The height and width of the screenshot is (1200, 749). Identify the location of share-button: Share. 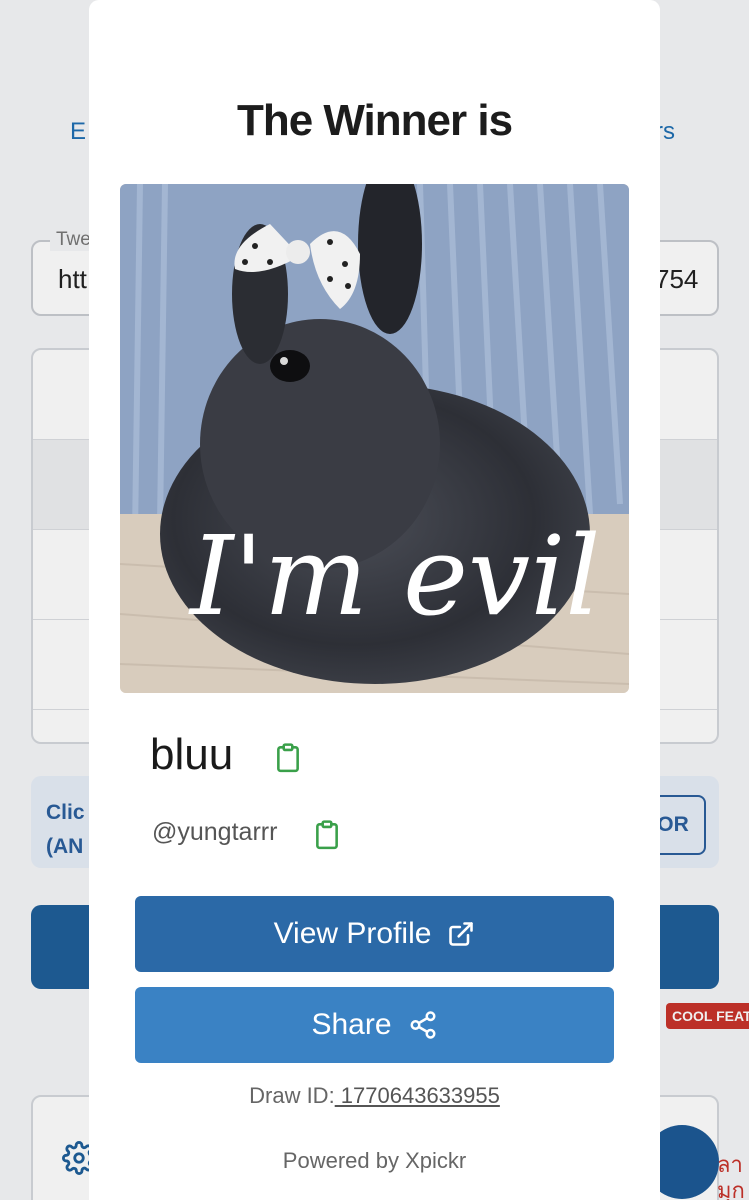
(374, 1025).